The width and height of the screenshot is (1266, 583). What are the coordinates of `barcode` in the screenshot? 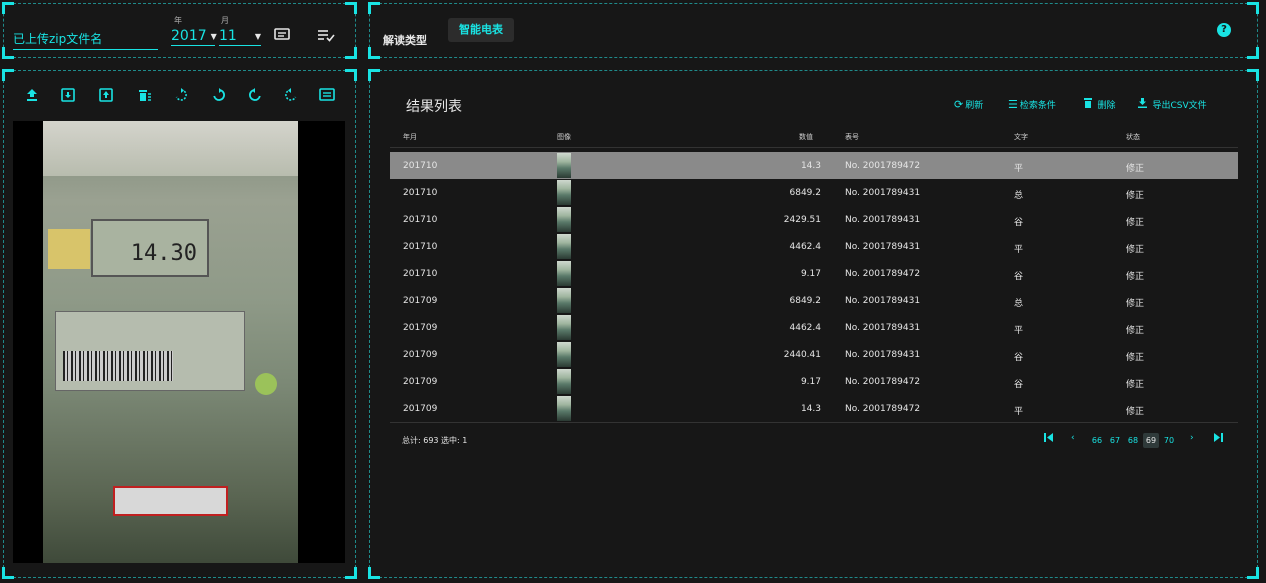 It's located at (118, 366).